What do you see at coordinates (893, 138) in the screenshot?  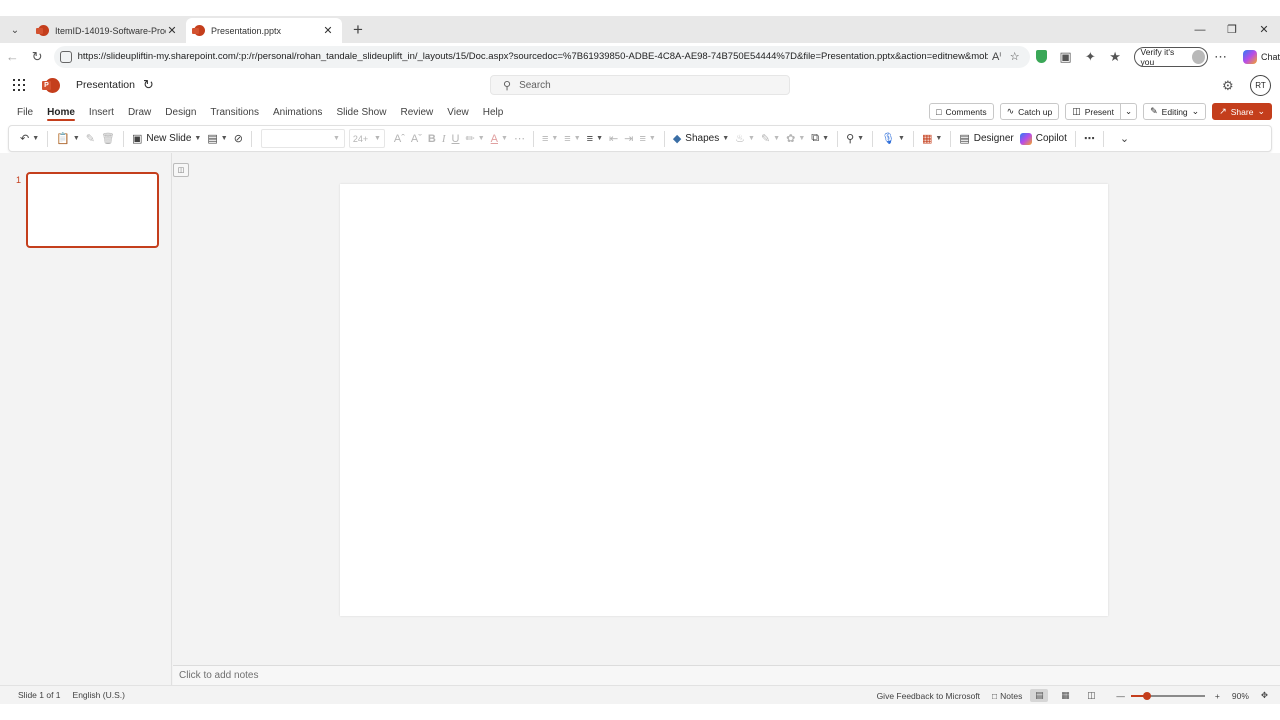 I see `dictate-button: 🎙 ▼` at bounding box center [893, 138].